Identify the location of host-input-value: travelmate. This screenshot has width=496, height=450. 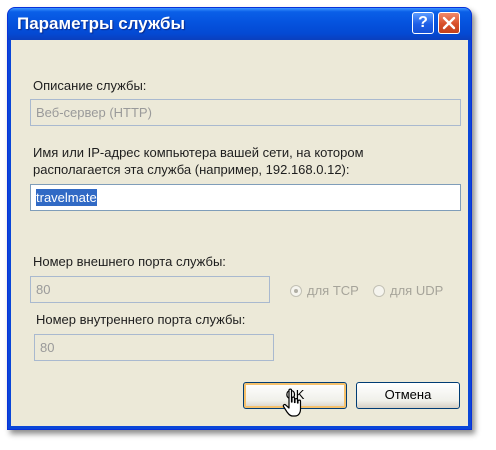
(66, 197).